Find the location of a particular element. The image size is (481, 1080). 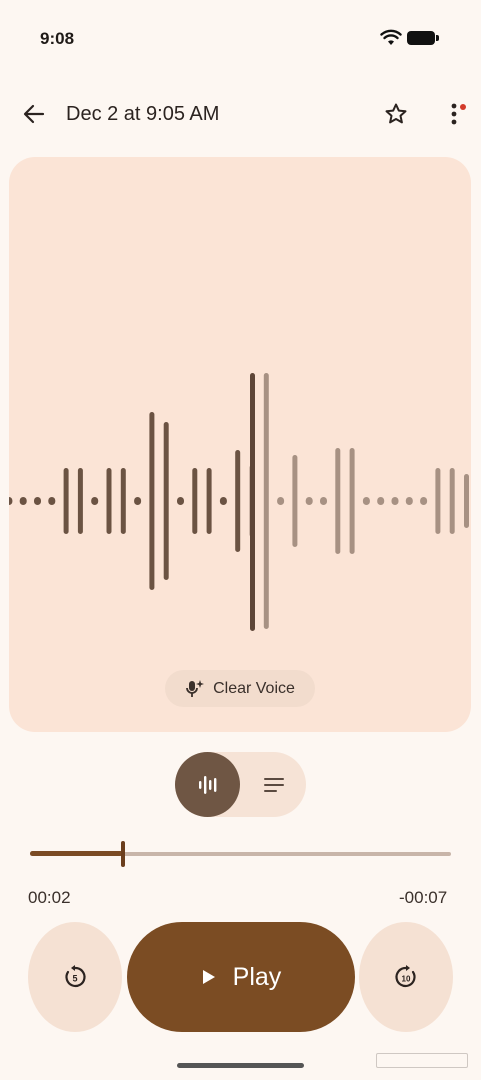

clear-voice-button: Clear Voice is located at coordinates (240, 688).